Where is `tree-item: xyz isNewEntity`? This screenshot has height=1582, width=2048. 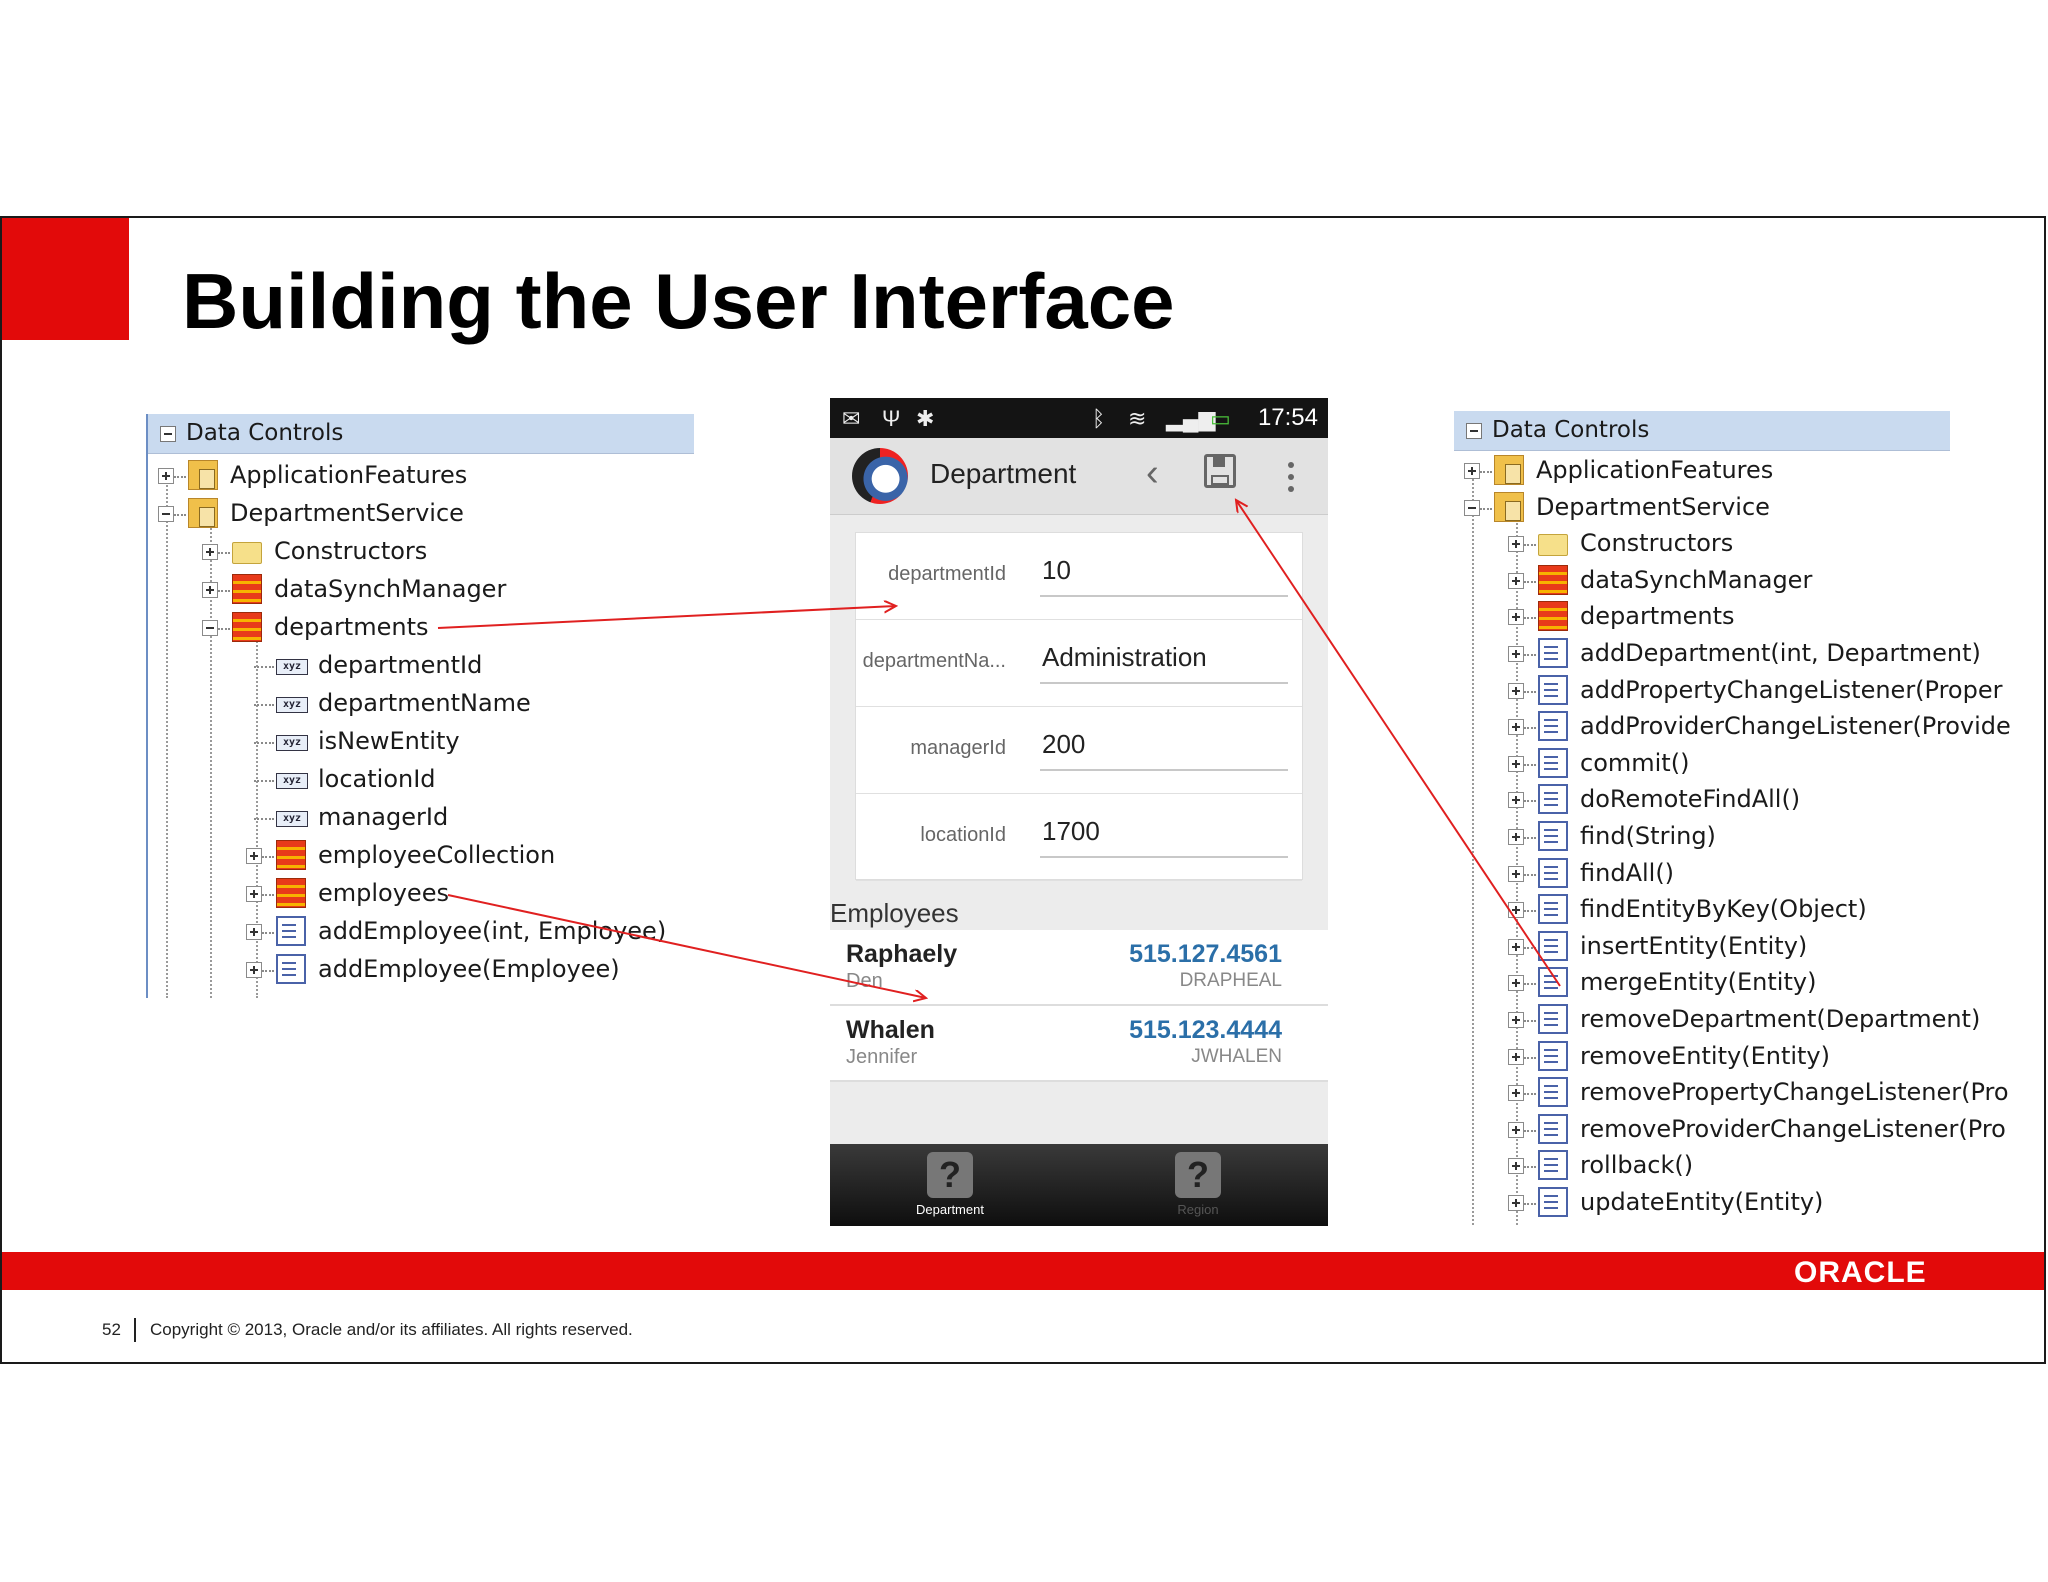 tree-item: xyz isNewEntity is located at coordinates (420, 742).